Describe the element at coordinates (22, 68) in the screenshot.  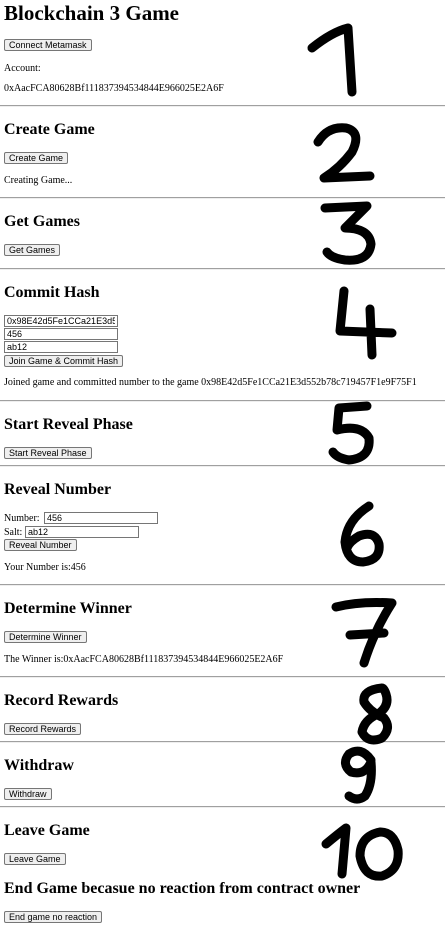
I see `account-label: Account:` at that location.